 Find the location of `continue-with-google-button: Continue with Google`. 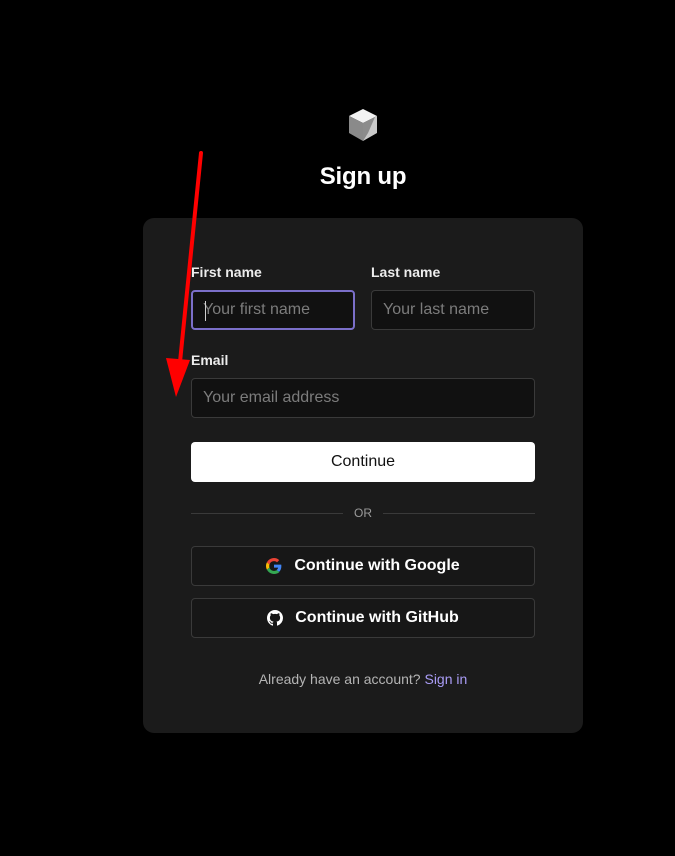

continue-with-google-button: Continue with Google is located at coordinates (363, 566).